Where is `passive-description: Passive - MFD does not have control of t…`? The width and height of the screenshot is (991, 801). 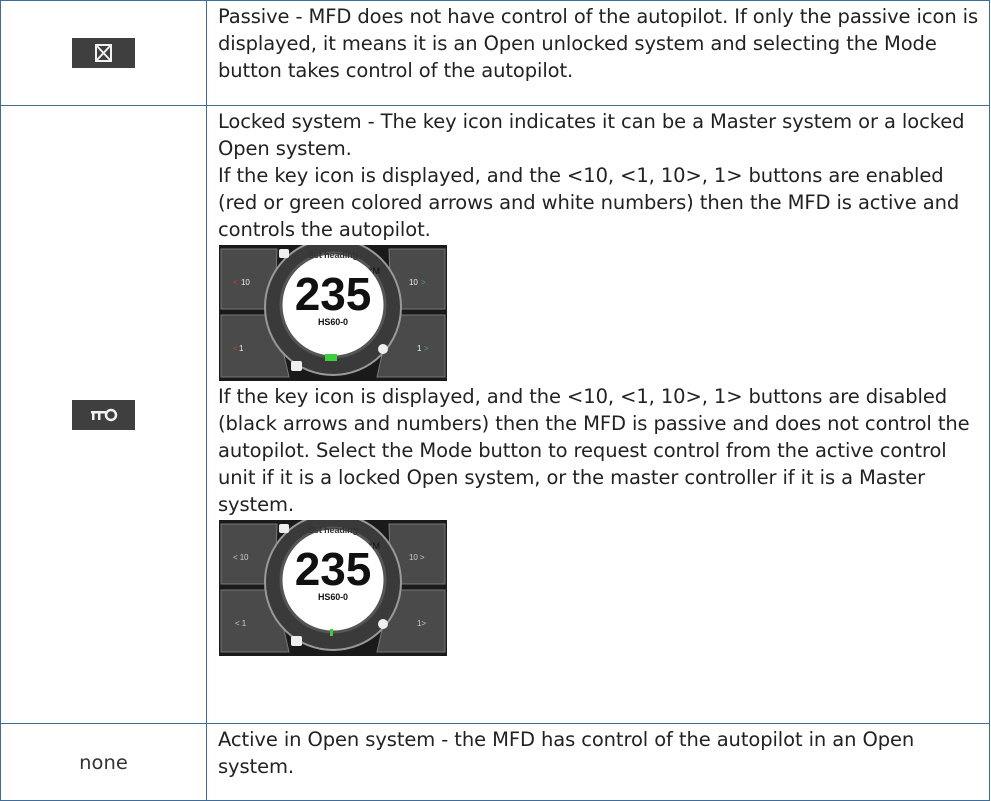
passive-description: Passive - MFD does not have control of t… is located at coordinates (598, 43).